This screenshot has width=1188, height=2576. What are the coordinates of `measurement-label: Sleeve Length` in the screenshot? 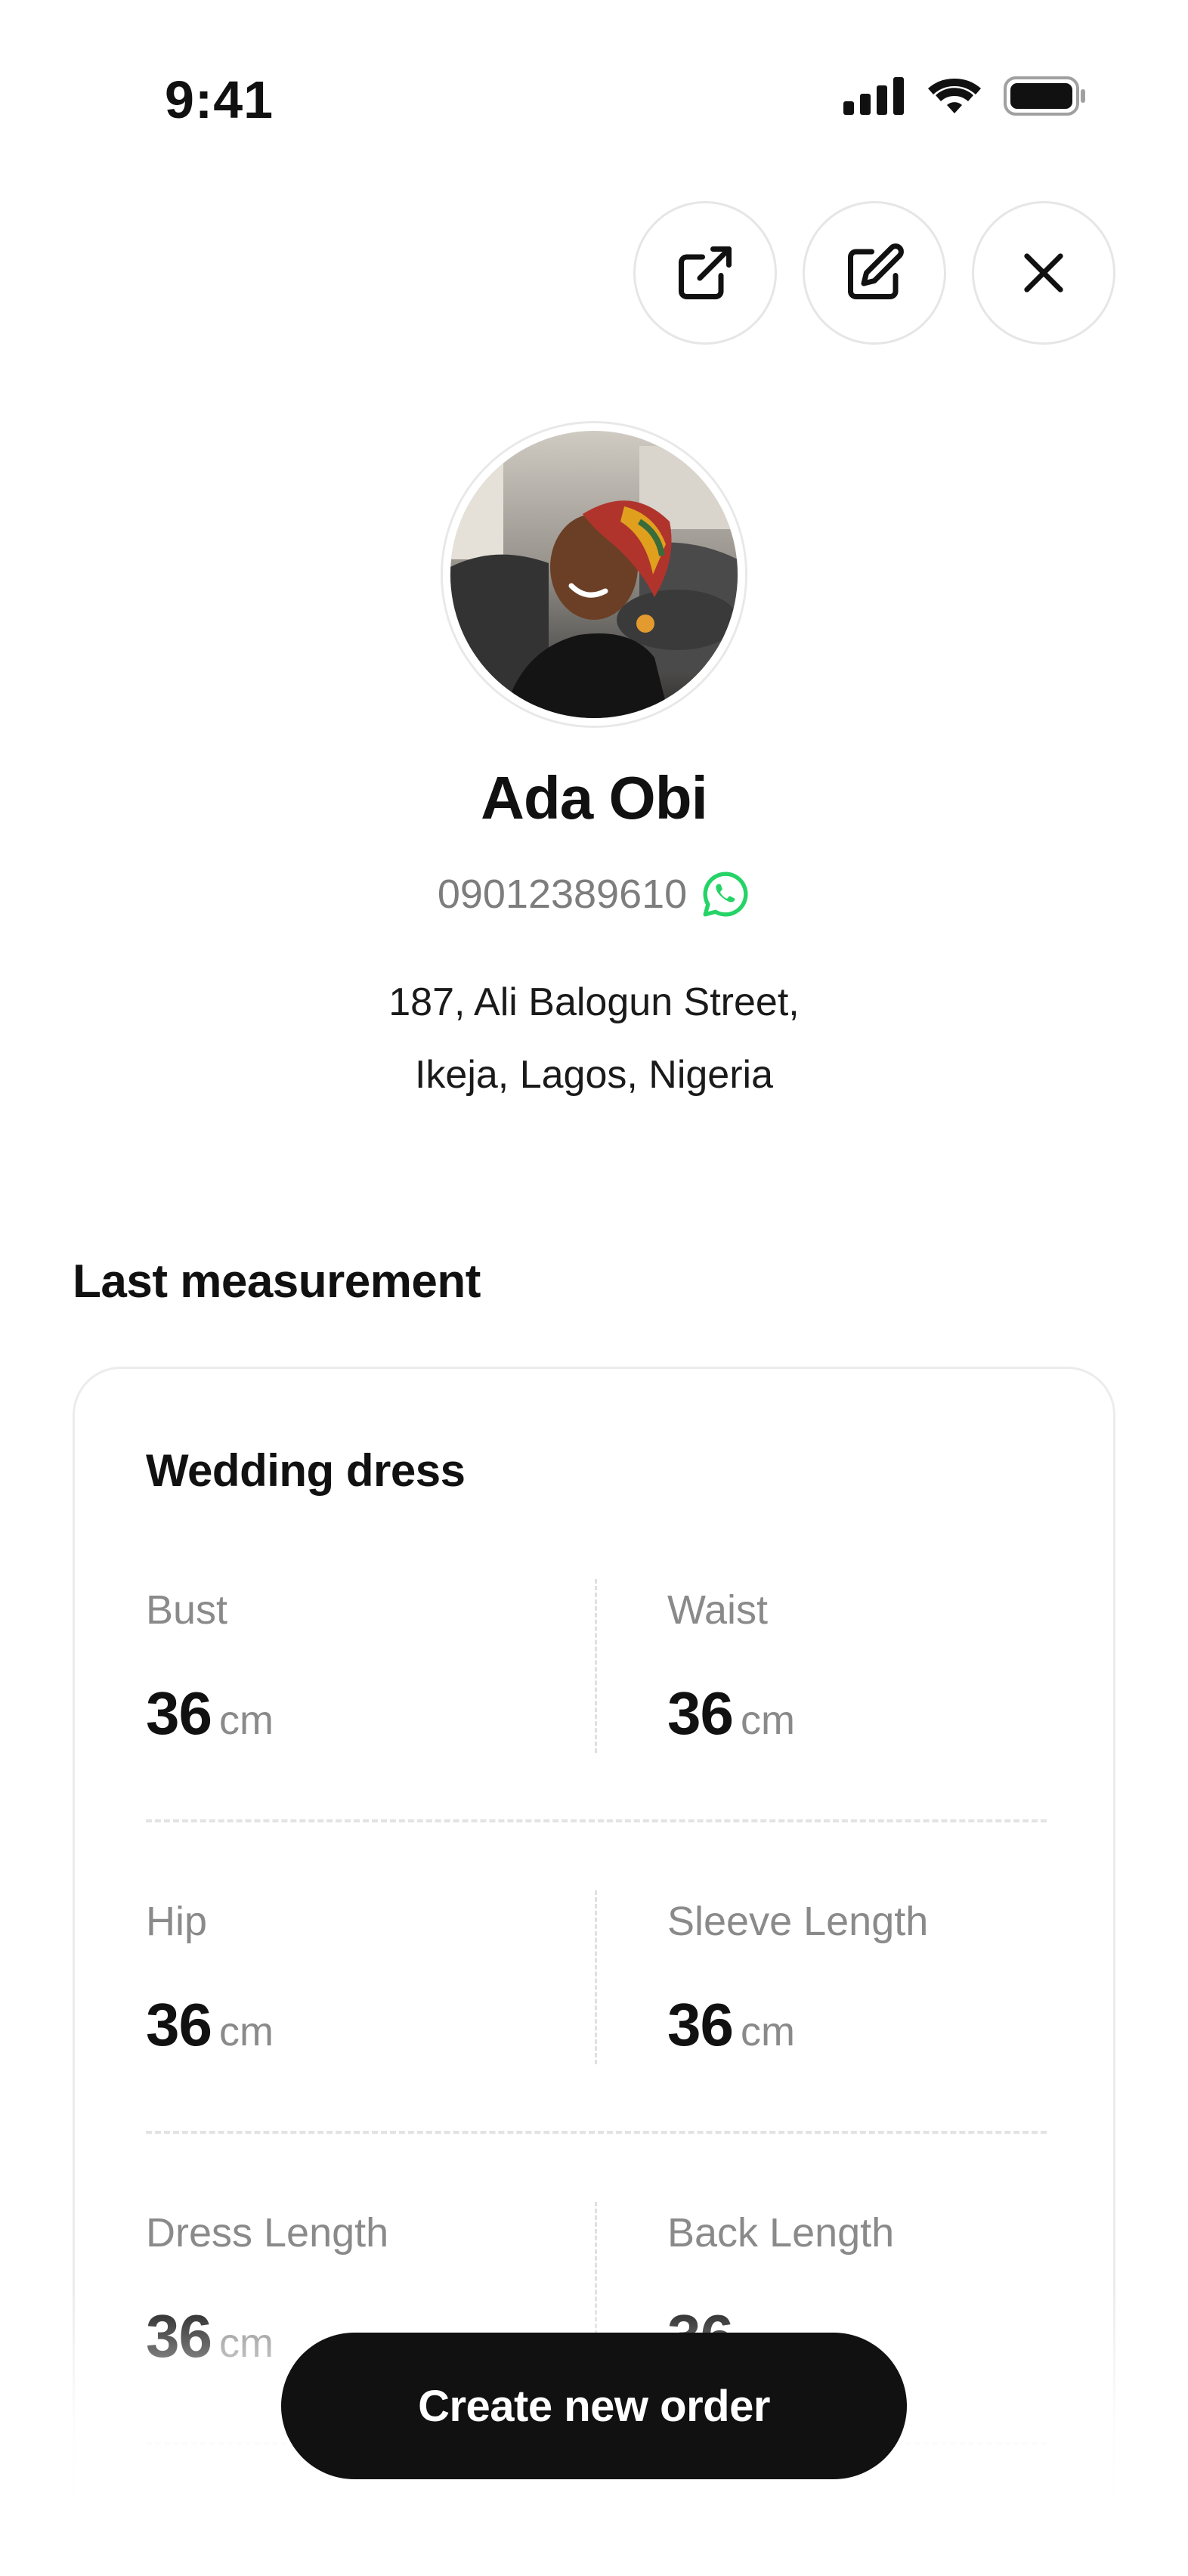 It's located at (798, 1922).